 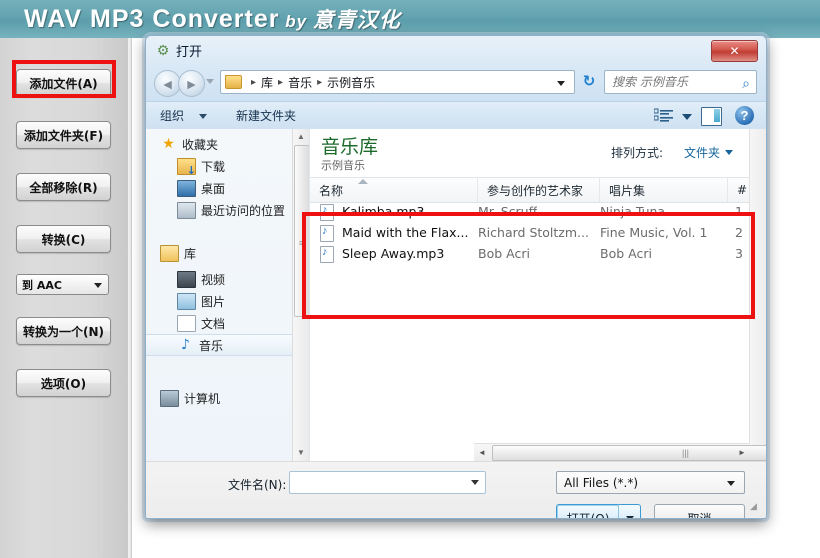 I want to click on close-button: ✕, so click(x=734, y=51).